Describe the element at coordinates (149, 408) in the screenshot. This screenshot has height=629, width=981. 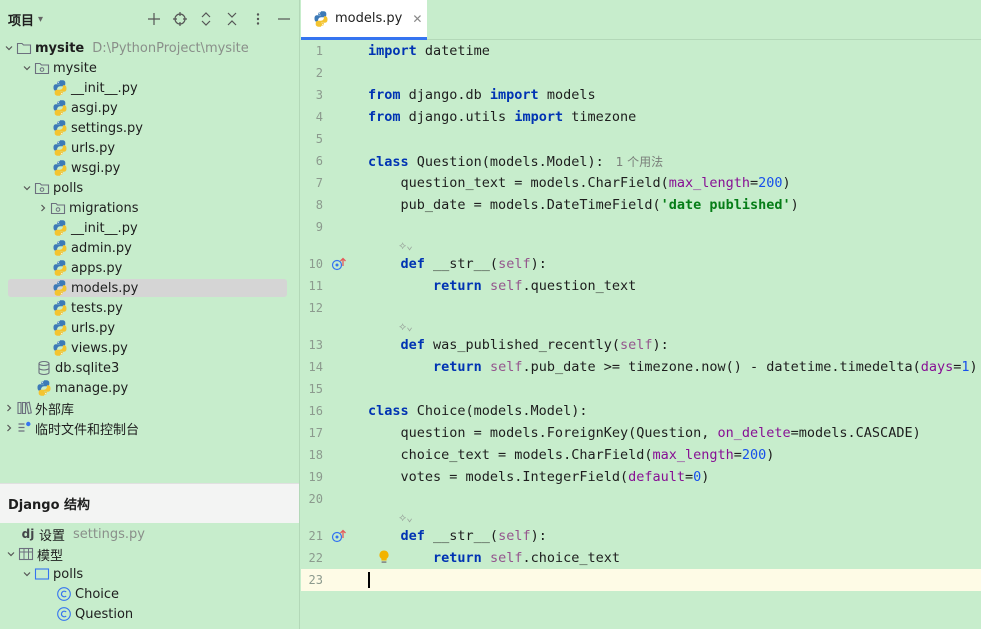
I see `tree-node-external-libraries: 外部库` at that location.